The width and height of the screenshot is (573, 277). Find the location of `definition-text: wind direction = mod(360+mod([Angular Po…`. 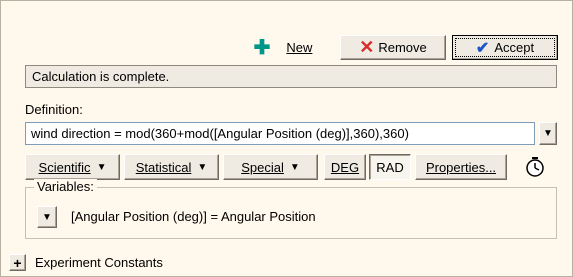

definition-text: wind direction = mod(360+mod([Angular Po… is located at coordinates (220, 133).